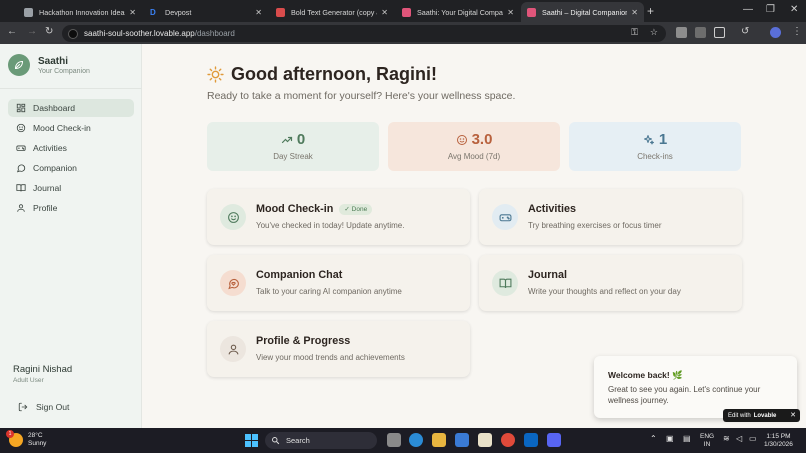 This screenshot has width=806, height=453. I want to click on lovable-brand: Lovable, so click(765, 415).